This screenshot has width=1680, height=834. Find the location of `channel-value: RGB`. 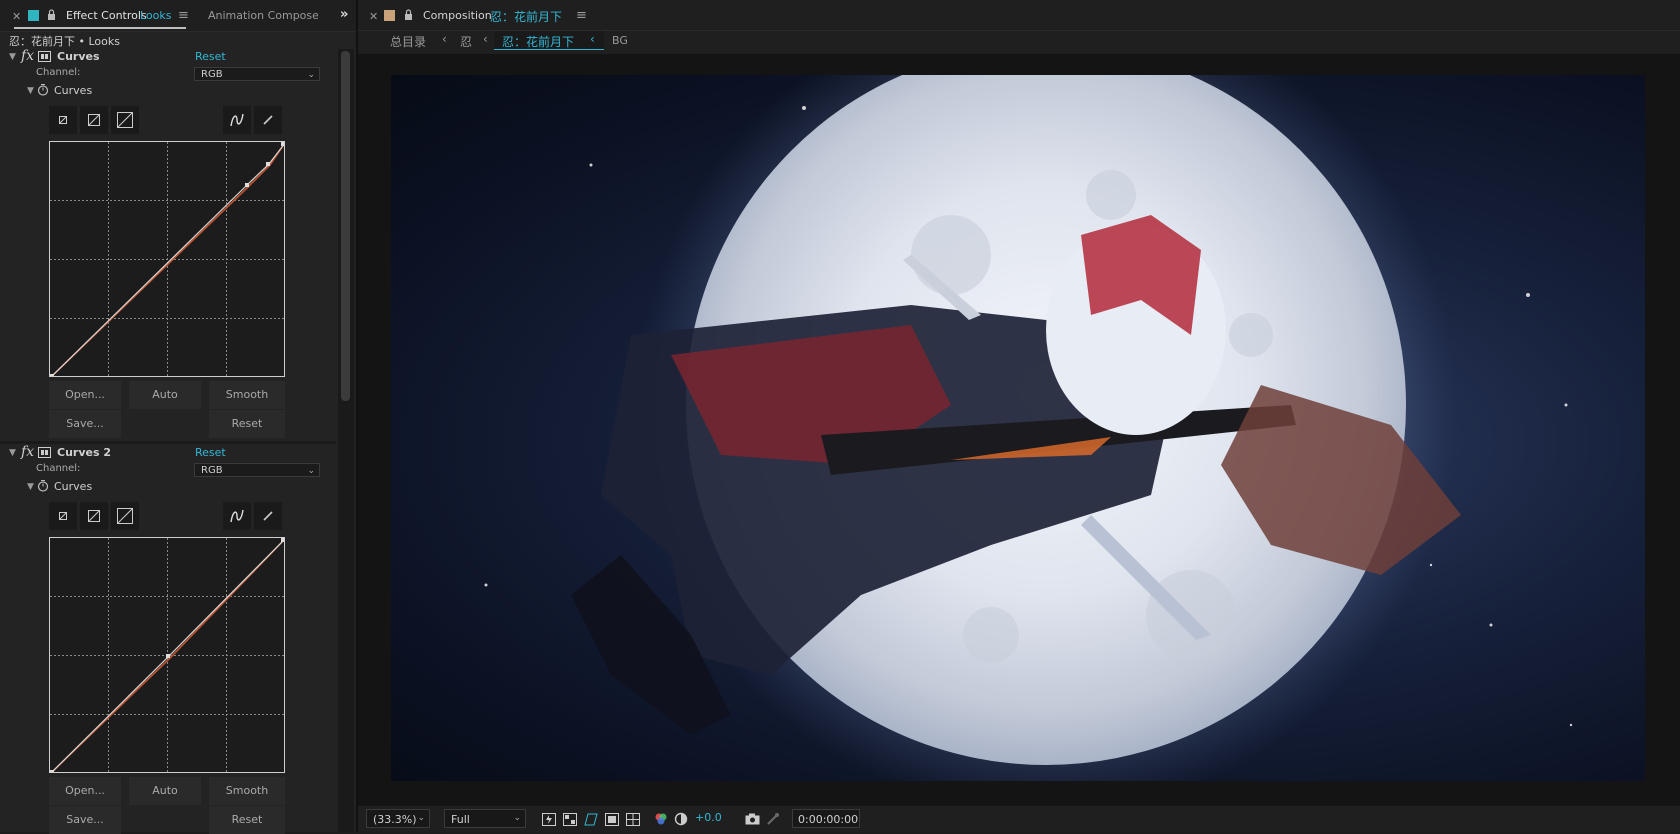

channel-value: RGB is located at coordinates (212, 470).